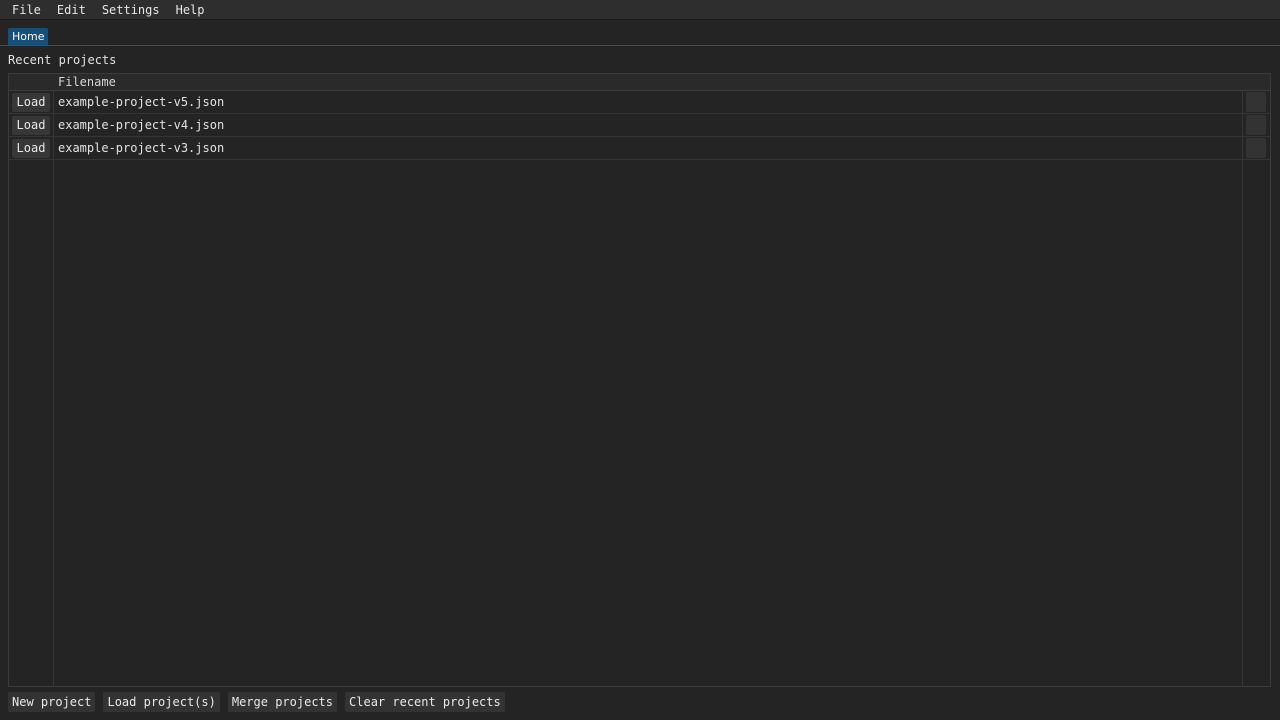 The height and width of the screenshot is (720, 1280). Describe the element at coordinates (131, 10) in the screenshot. I see `menu-settings: Settings` at that location.